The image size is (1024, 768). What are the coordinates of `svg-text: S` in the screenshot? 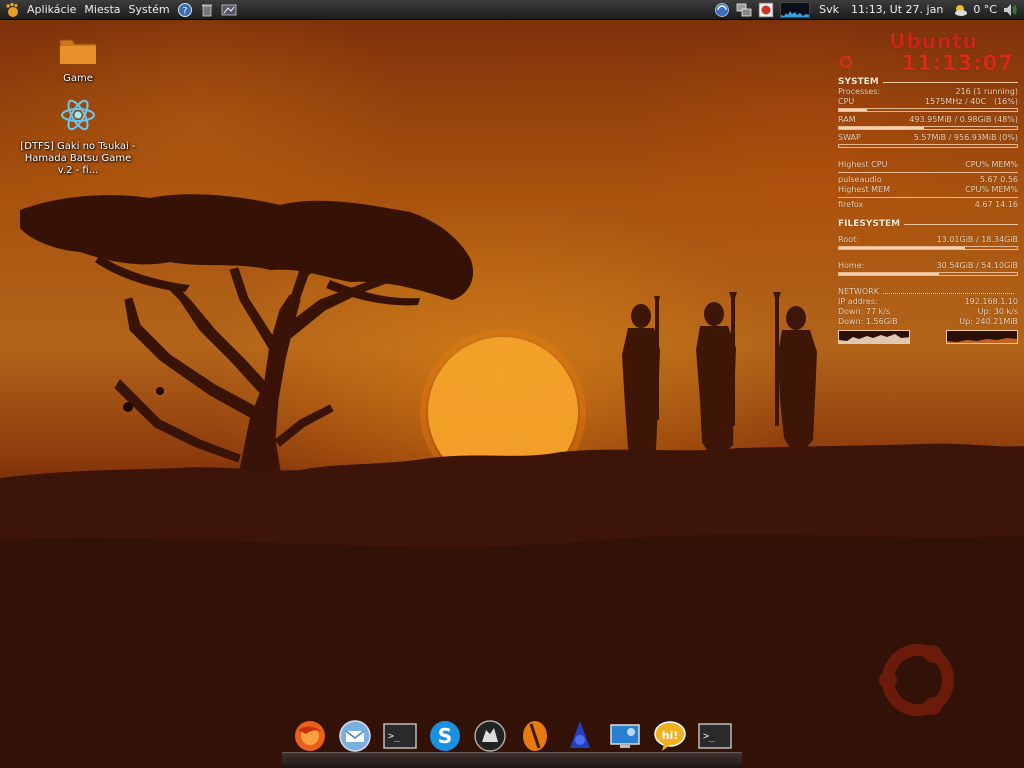 It's located at (444, 736).